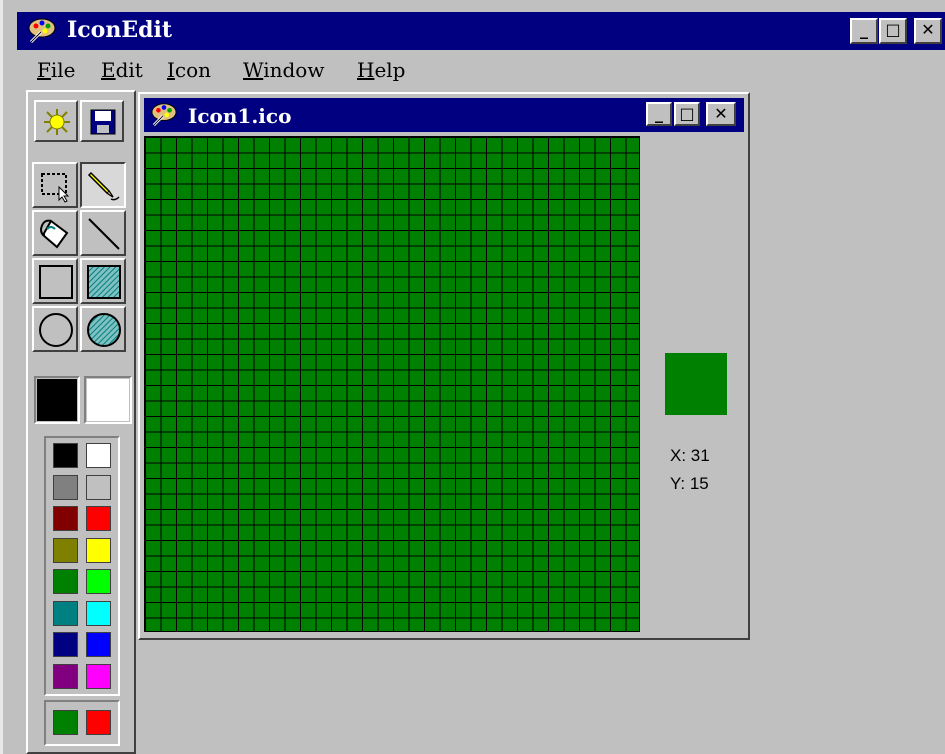  I want to click on document-titlebar: Icon1.ico _ □ ✕, so click(444, 115).